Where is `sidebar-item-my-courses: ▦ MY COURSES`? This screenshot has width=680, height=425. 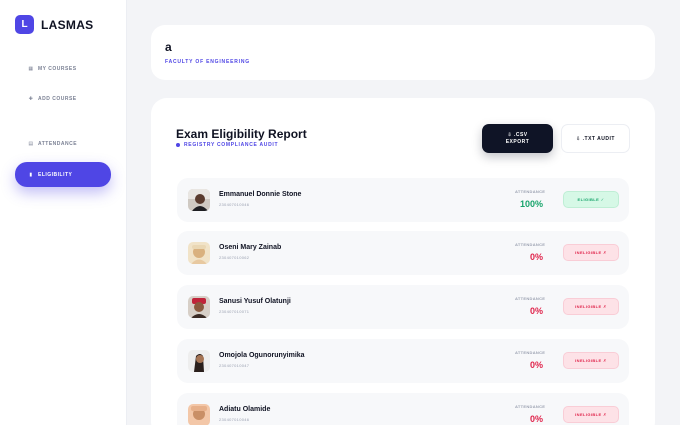
sidebar-item-my-courses: ▦ MY COURSES is located at coordinates (63, 69).